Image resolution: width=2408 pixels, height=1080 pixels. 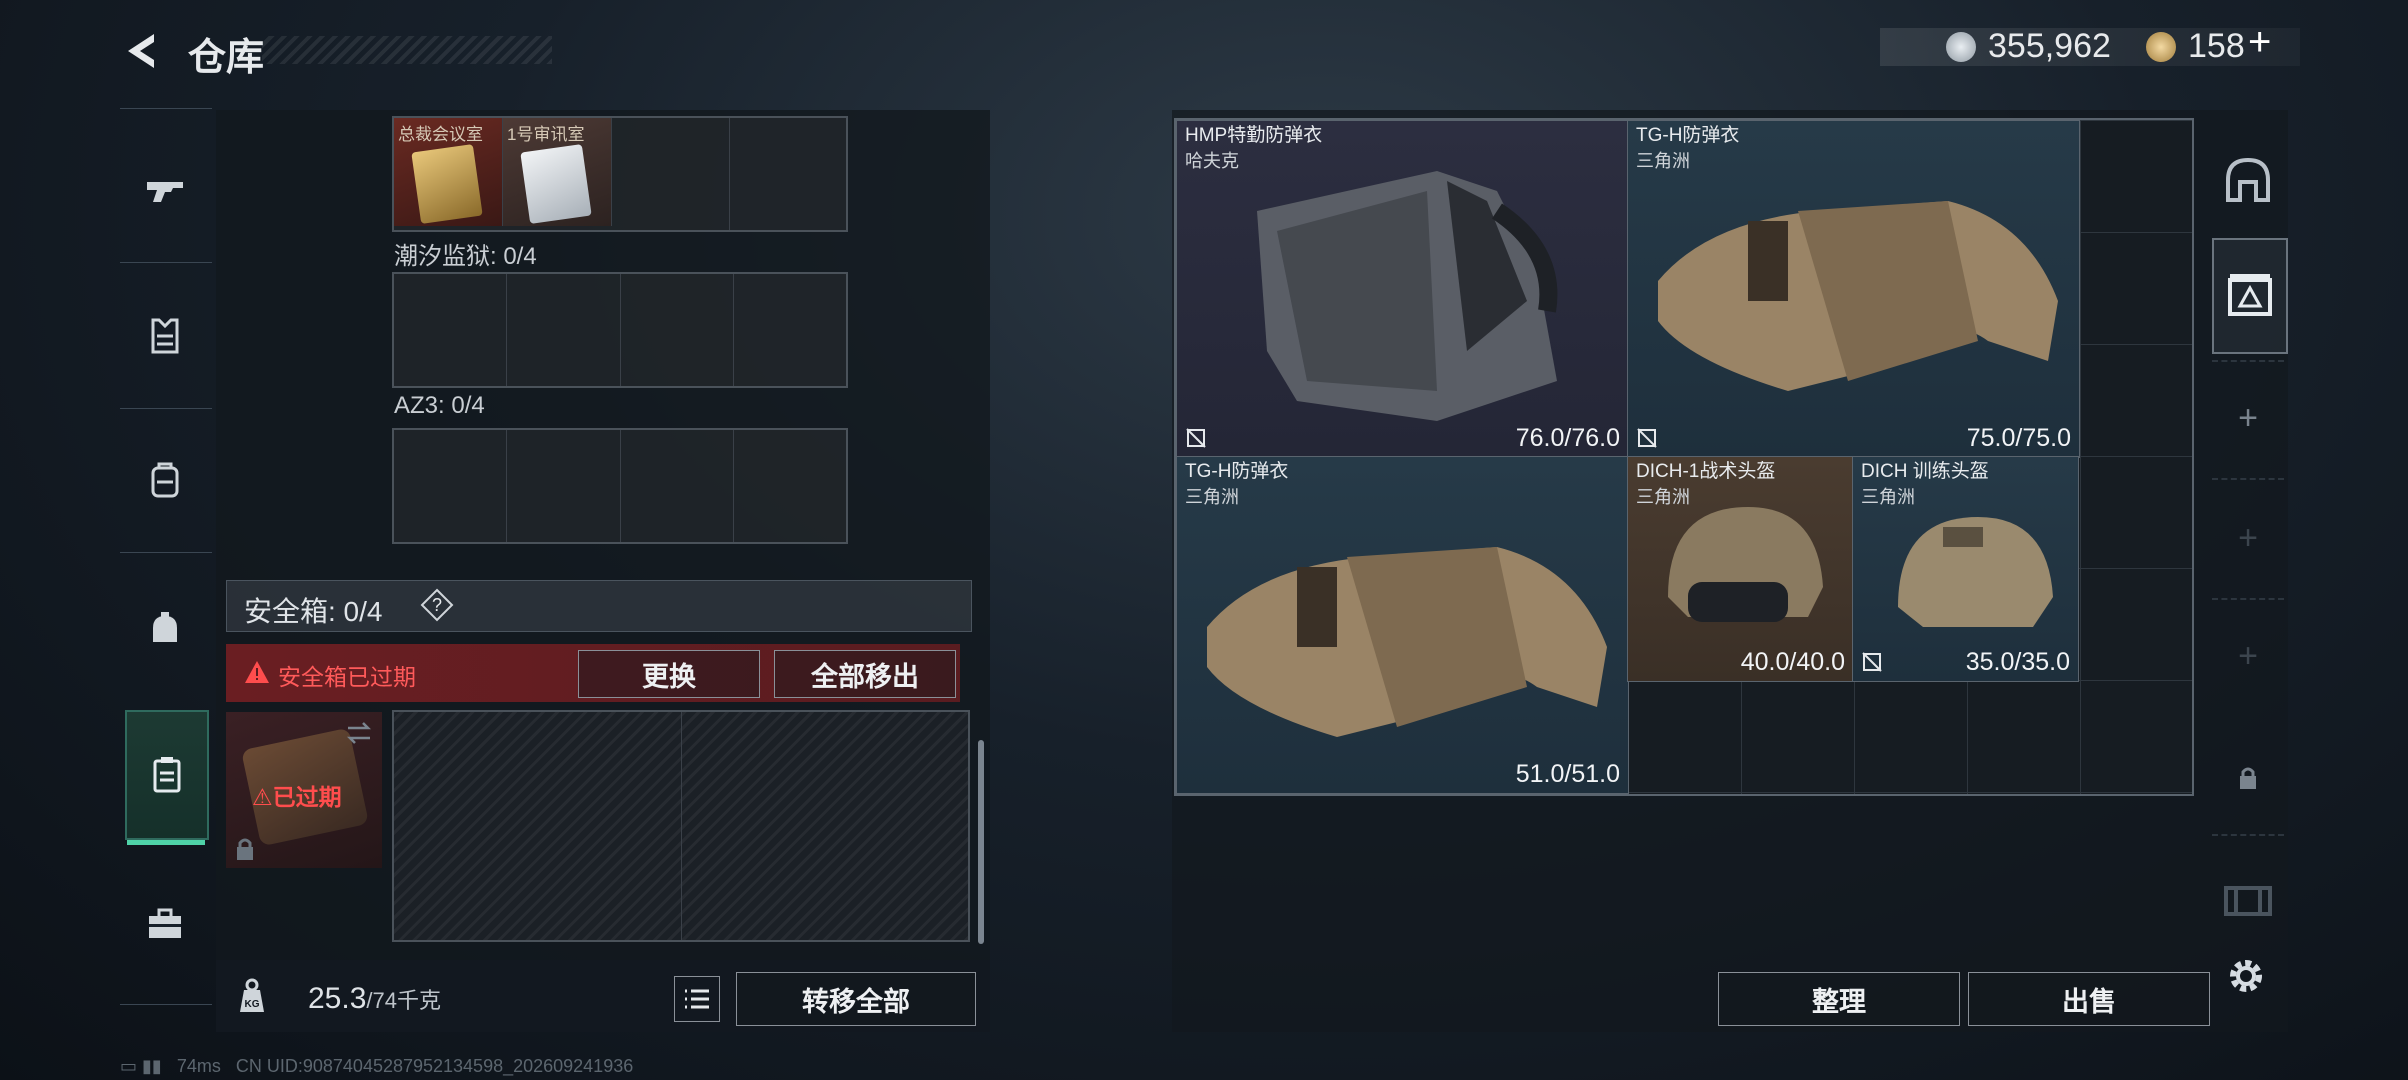 I want to click on item-durability: 51.0/51.0, so click(x=1567, y=774).